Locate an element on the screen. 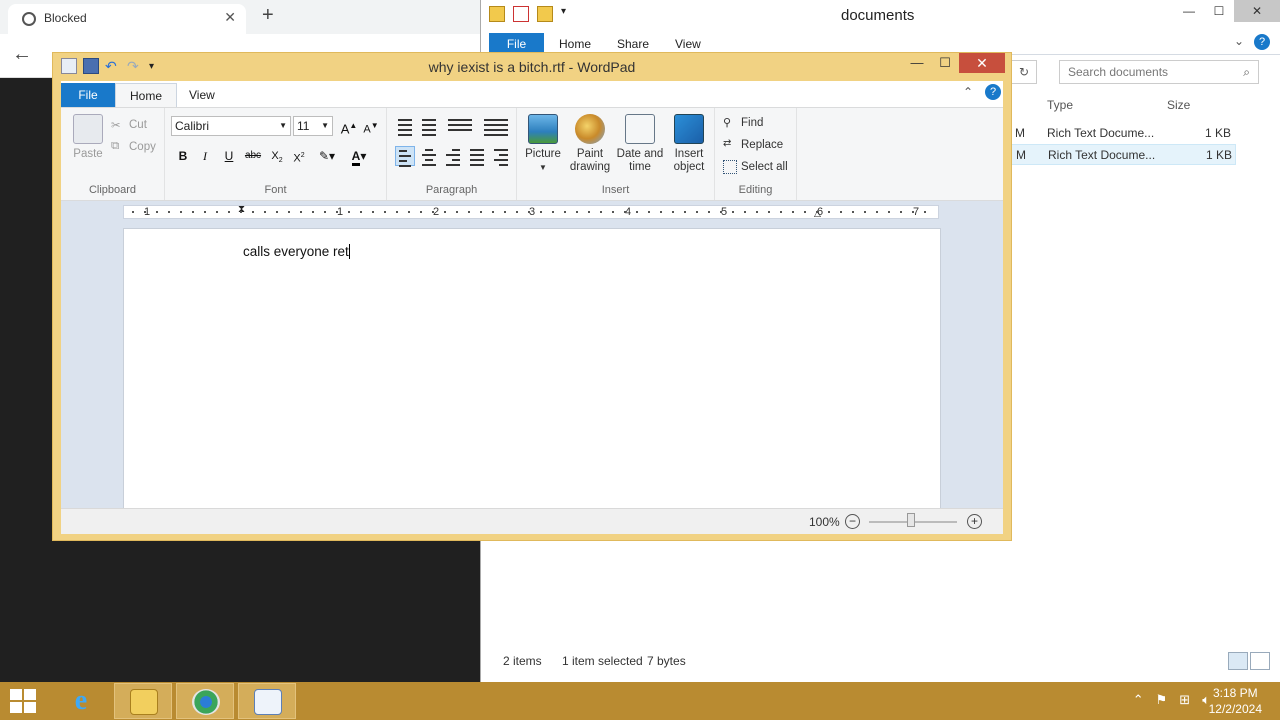 The height and width of the screenshot is (720, 1280). close-tab-icon: ✕ is located at coordinates (230, 17).